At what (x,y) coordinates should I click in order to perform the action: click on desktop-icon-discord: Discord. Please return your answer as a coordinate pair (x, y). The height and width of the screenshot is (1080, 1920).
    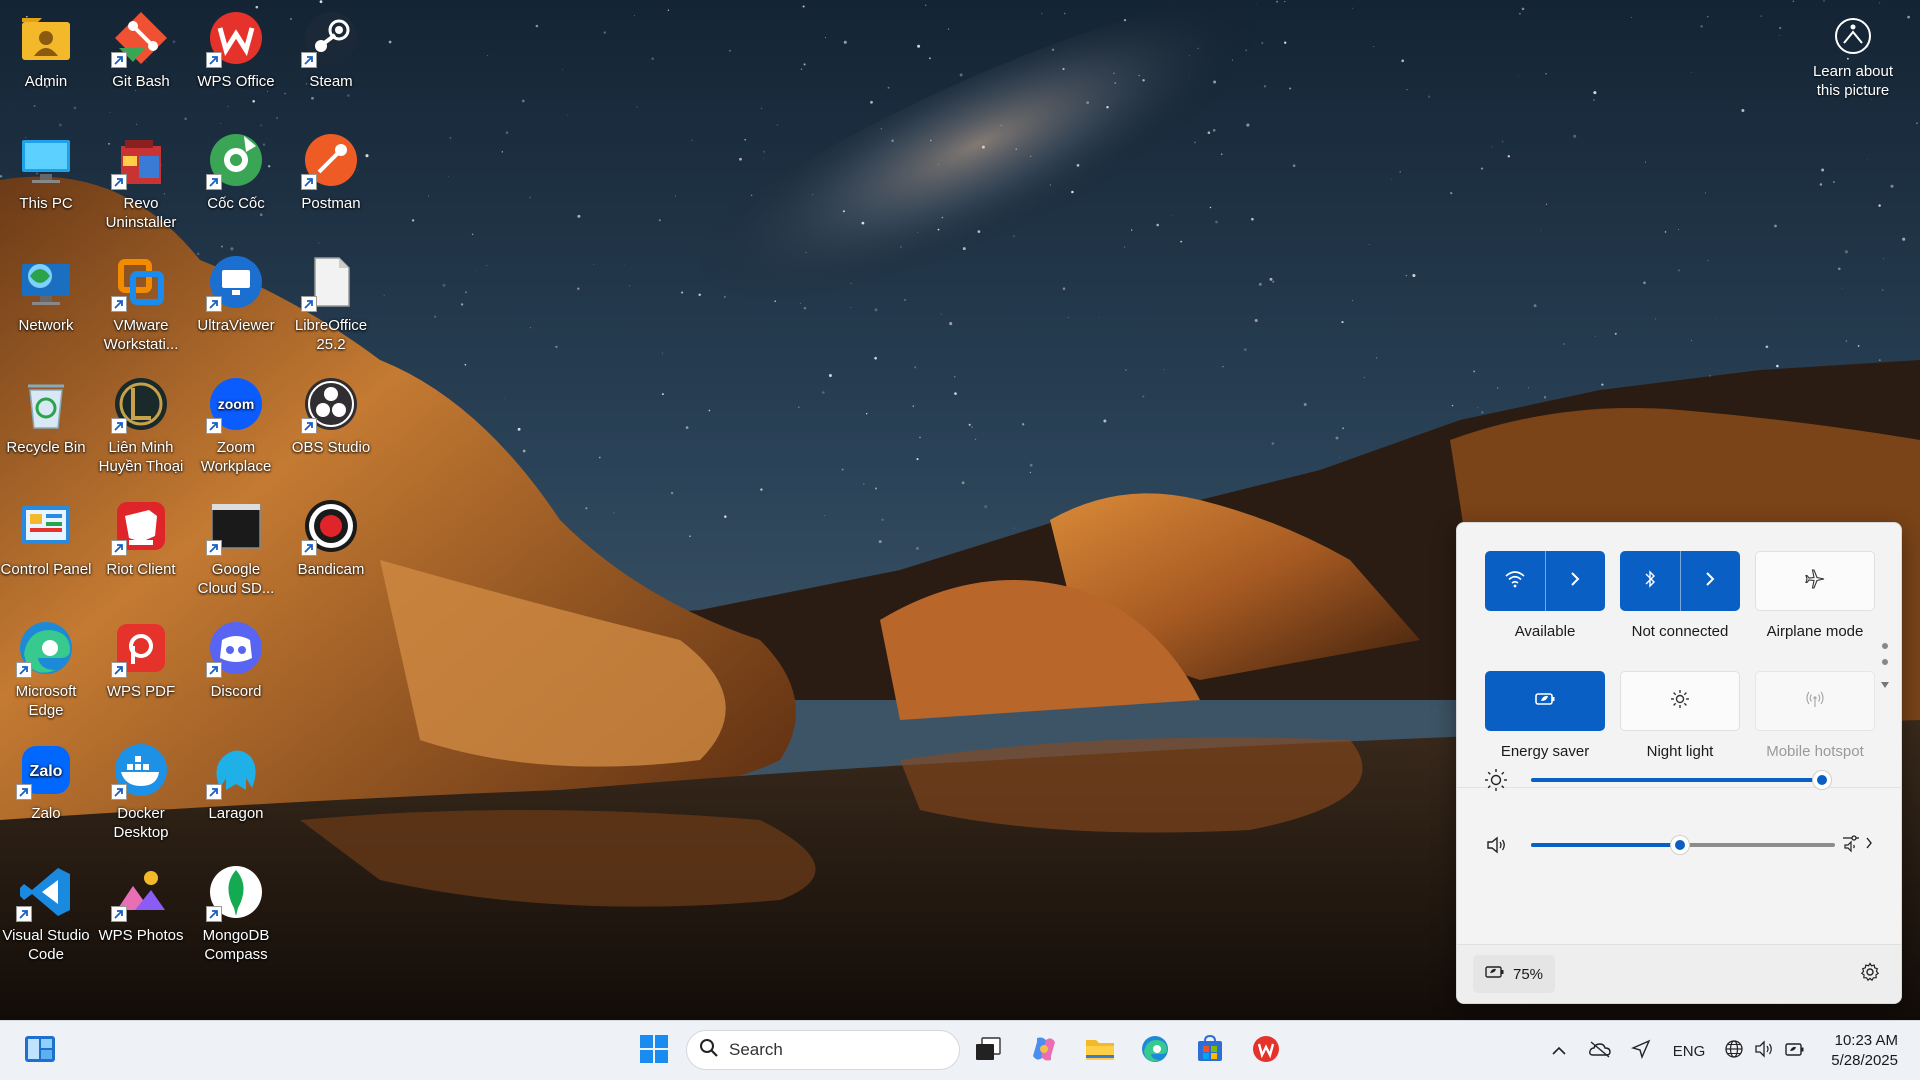
    Looking at the image, I should click on (236, 659).